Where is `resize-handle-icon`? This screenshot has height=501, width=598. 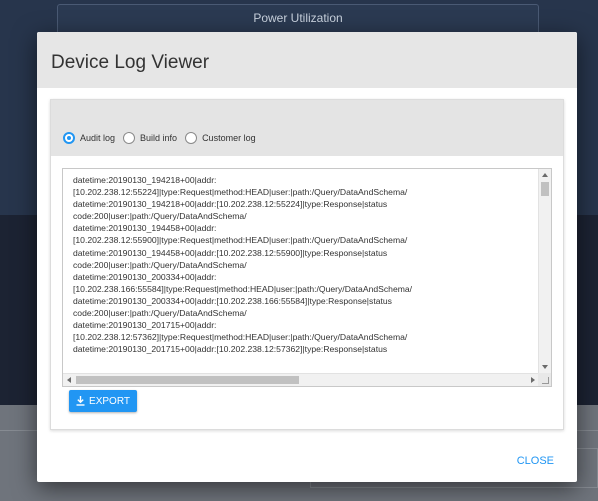
resize-handle-icon is located at coordinates (544, 379).